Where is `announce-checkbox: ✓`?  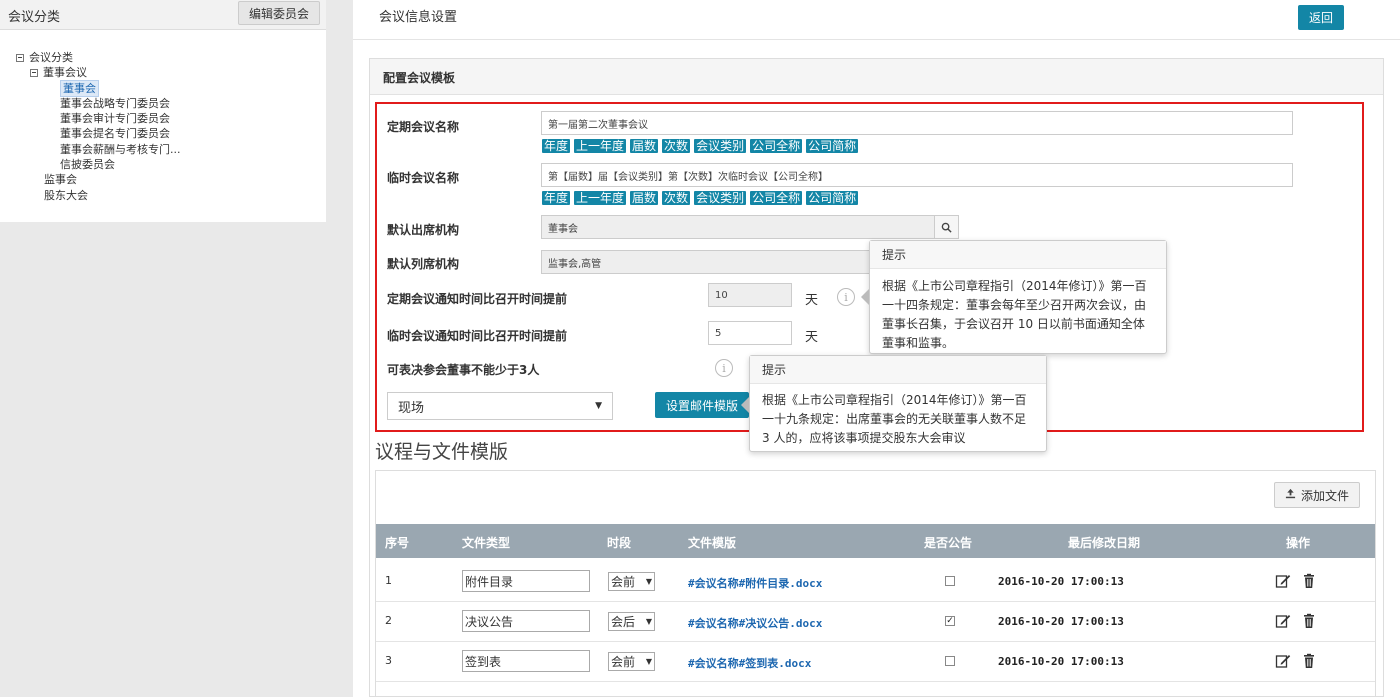 announce-checkbox: ✓ is located at coordinates (950, 621).